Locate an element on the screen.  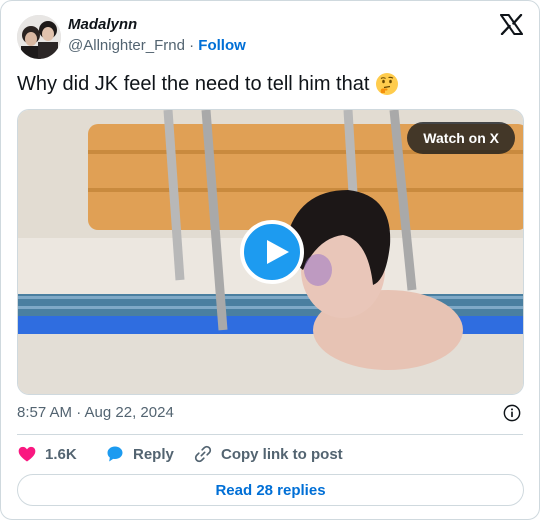
reply-button: Reply is located at coordinates (139, 454).